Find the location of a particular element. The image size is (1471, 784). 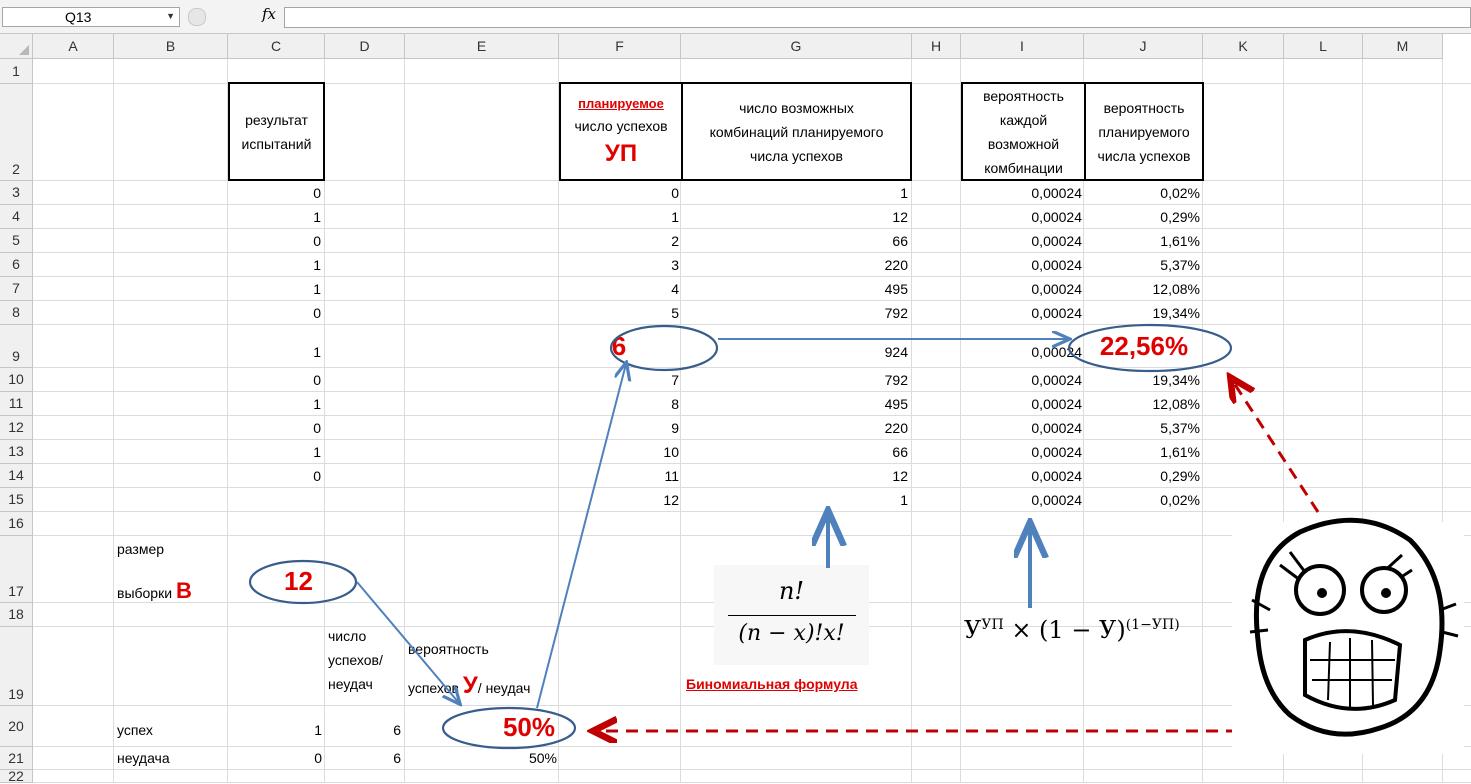

arrow-probability-to-planned is located at coordinates (581, 536).